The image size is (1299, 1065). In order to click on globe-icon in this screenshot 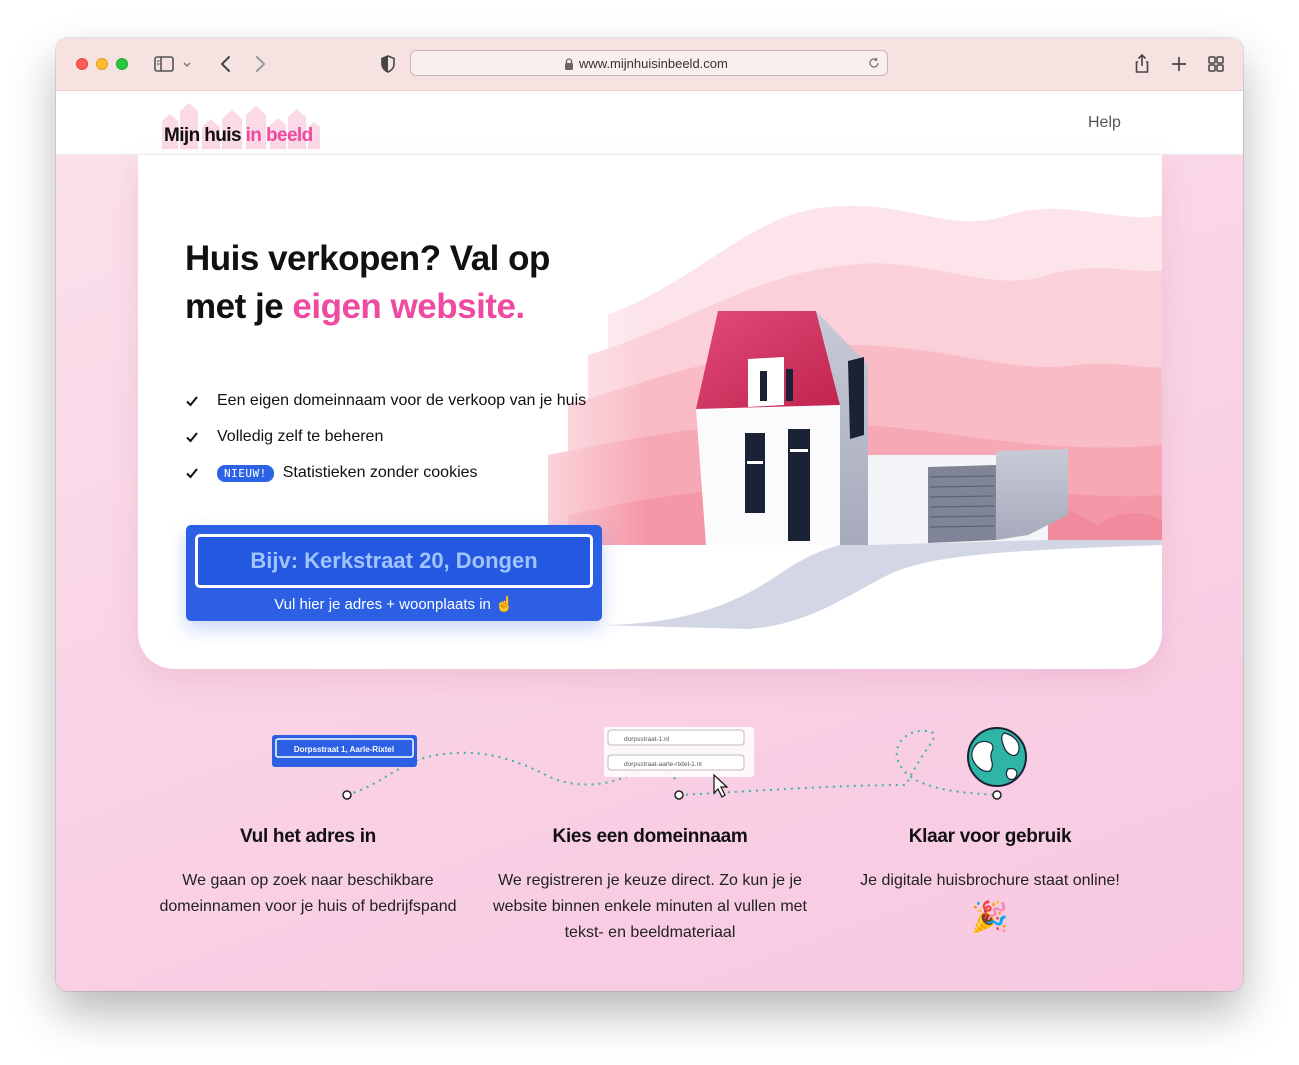, I will do `click(997, 757)`.